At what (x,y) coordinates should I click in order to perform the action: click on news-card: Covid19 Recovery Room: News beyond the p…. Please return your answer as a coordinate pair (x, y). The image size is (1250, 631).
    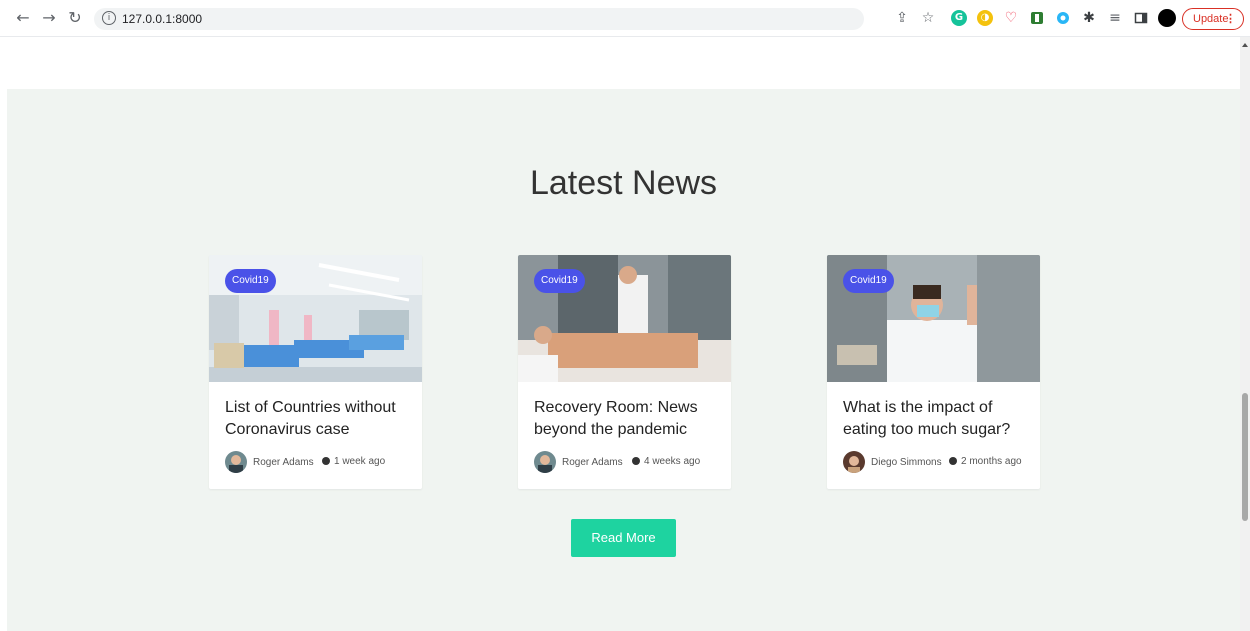
    Looking at the image, I should click on (624, 372).